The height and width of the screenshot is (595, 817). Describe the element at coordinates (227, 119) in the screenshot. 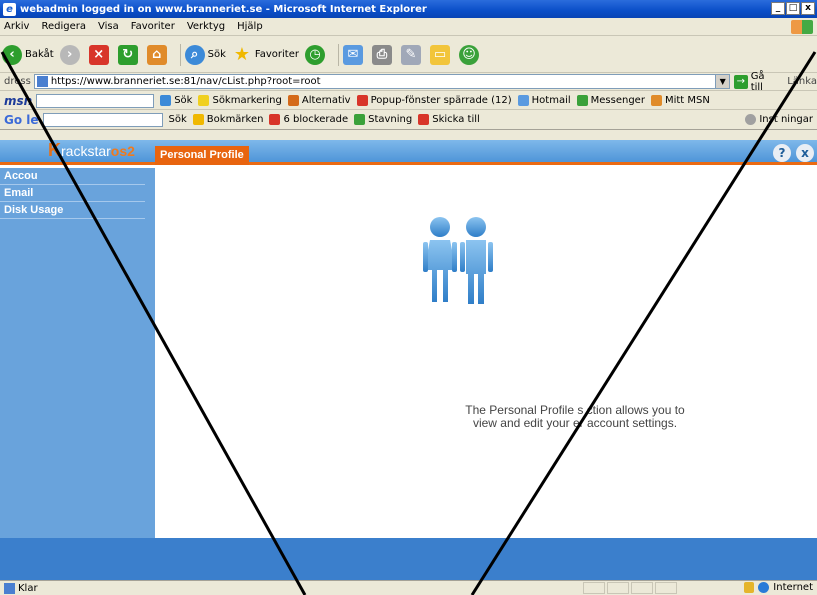

I see `bookmarks-button: Bokmärken` at that location.